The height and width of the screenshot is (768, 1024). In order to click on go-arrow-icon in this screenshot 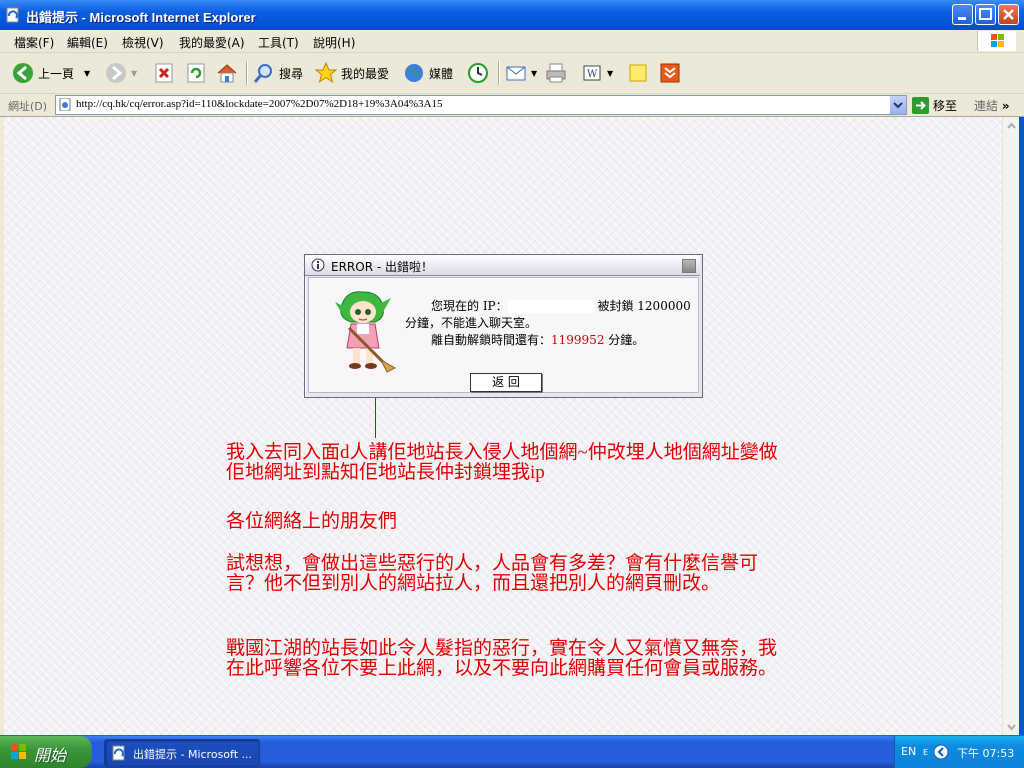, I will do `click(920, 105)`.